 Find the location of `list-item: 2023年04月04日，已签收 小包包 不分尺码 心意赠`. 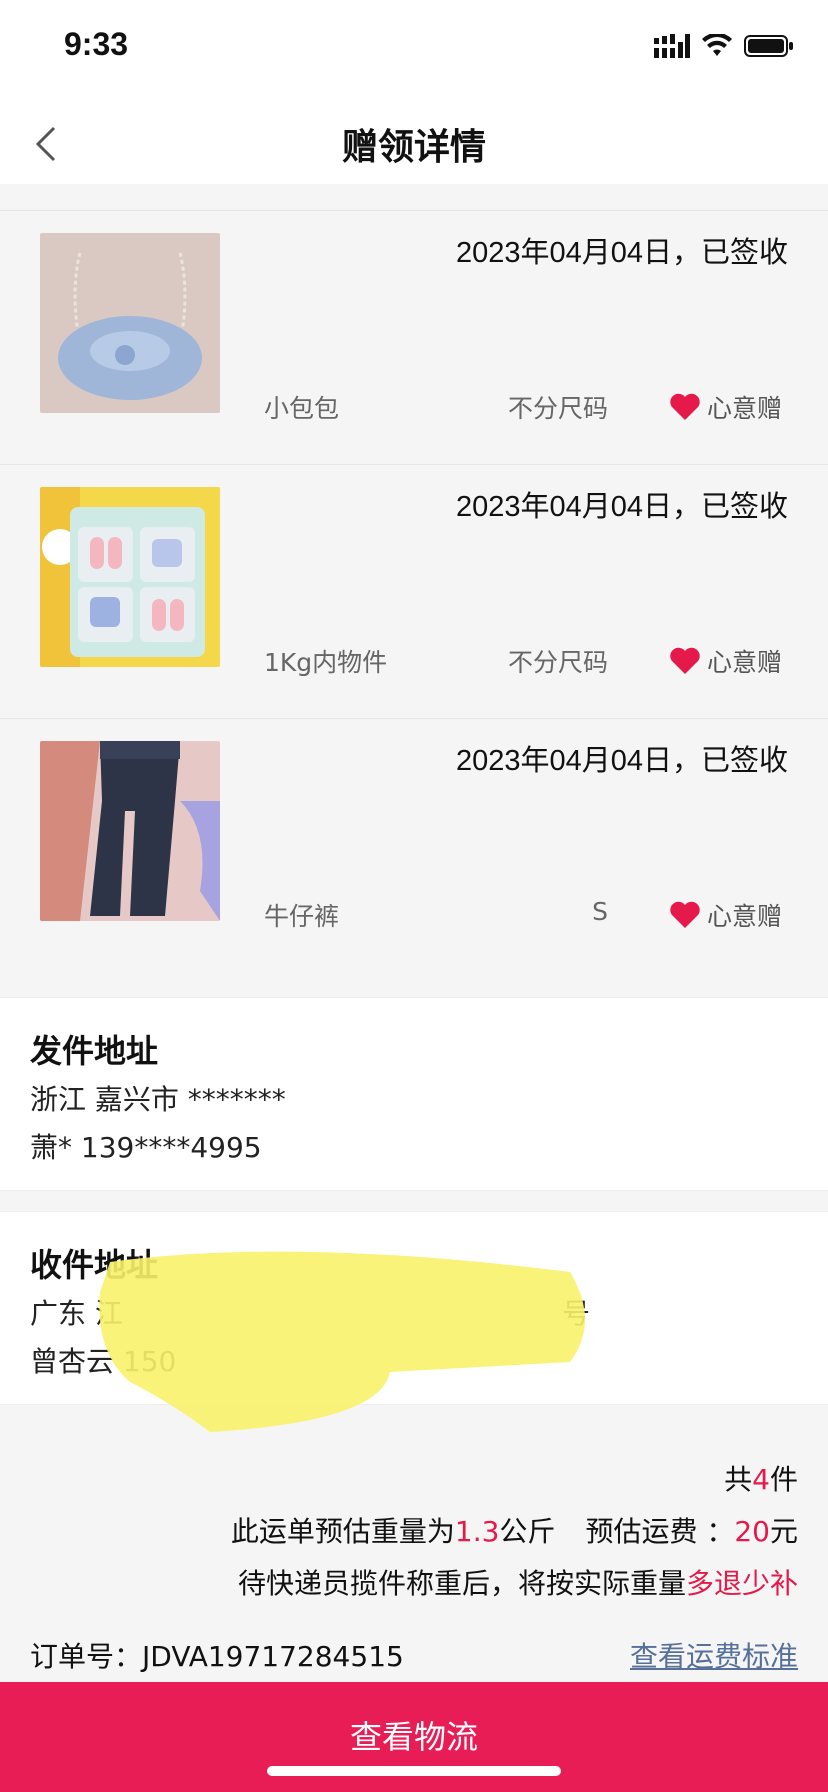

list-item: 2023年04月04日，已签收 小包包 不分尺码 心意赠 is located at coordinates (414, 337).